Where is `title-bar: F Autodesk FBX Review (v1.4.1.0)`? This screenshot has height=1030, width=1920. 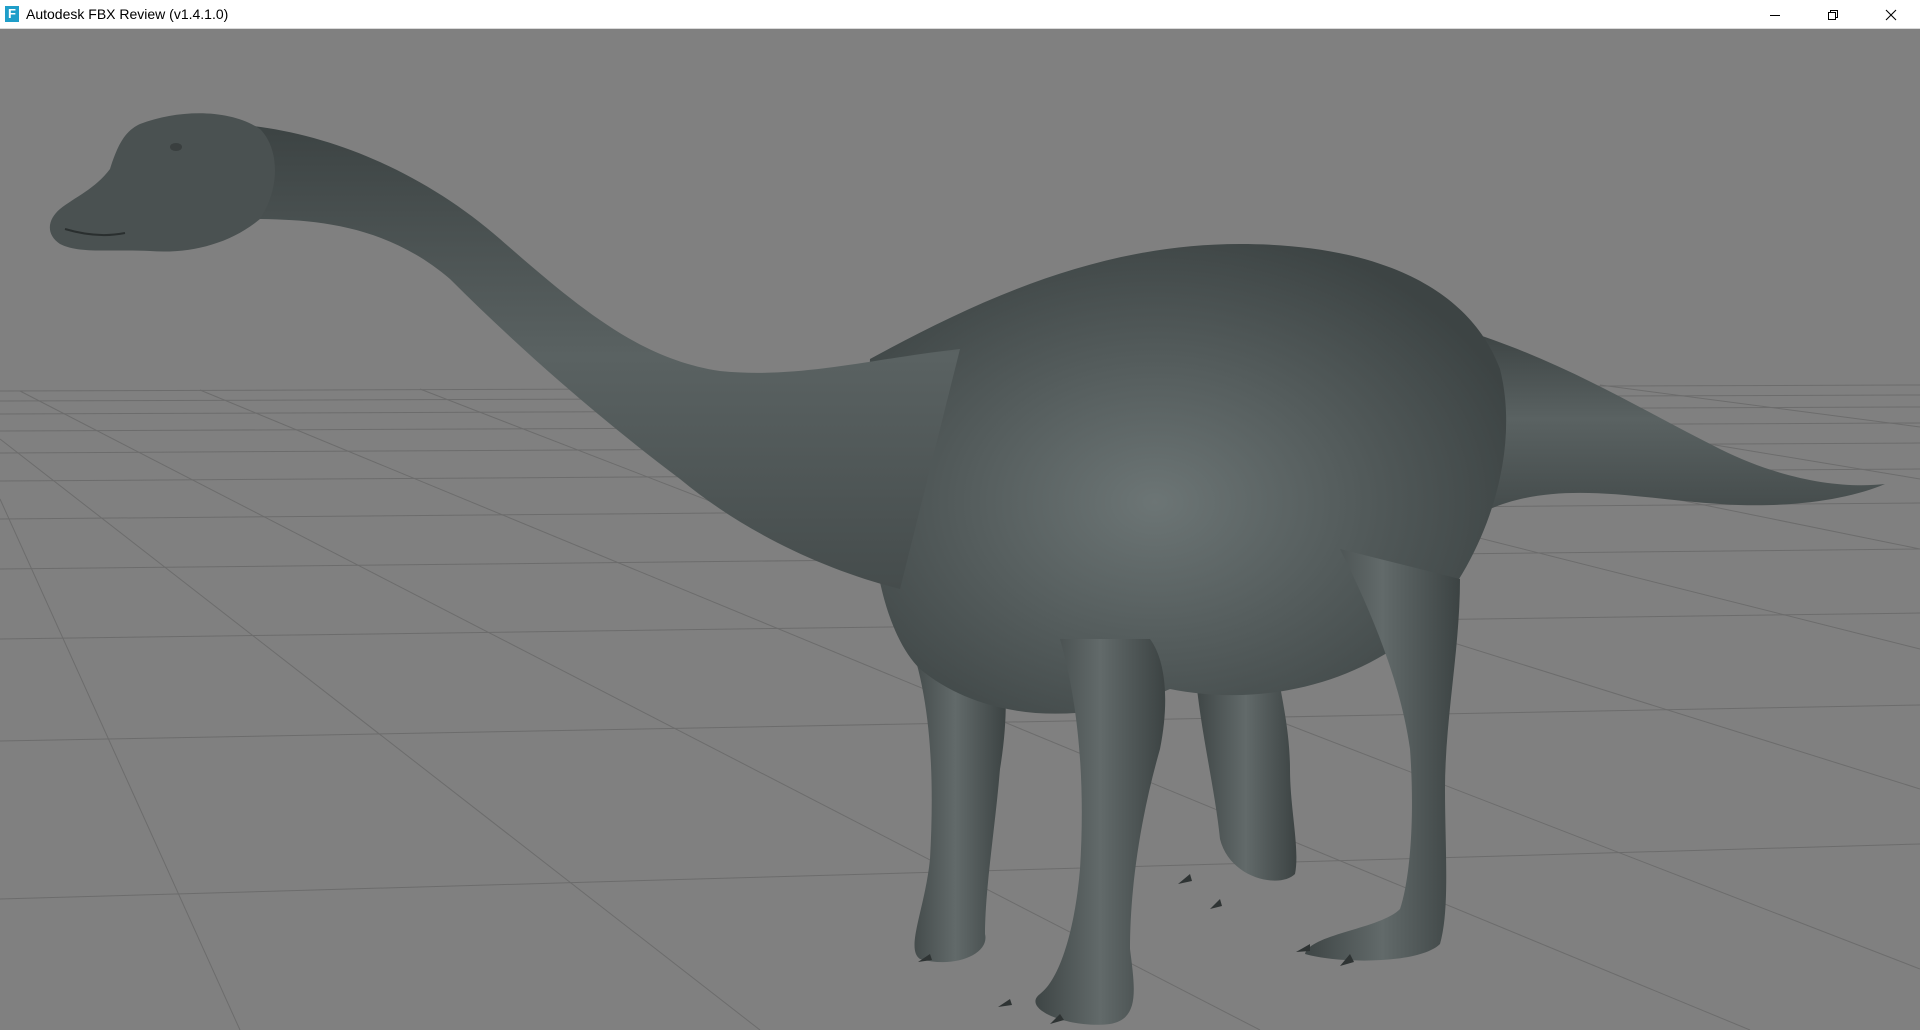
title-bar: F Autodesk FBX Review (v1.4.1.0) is located at coordinates (960, 14).